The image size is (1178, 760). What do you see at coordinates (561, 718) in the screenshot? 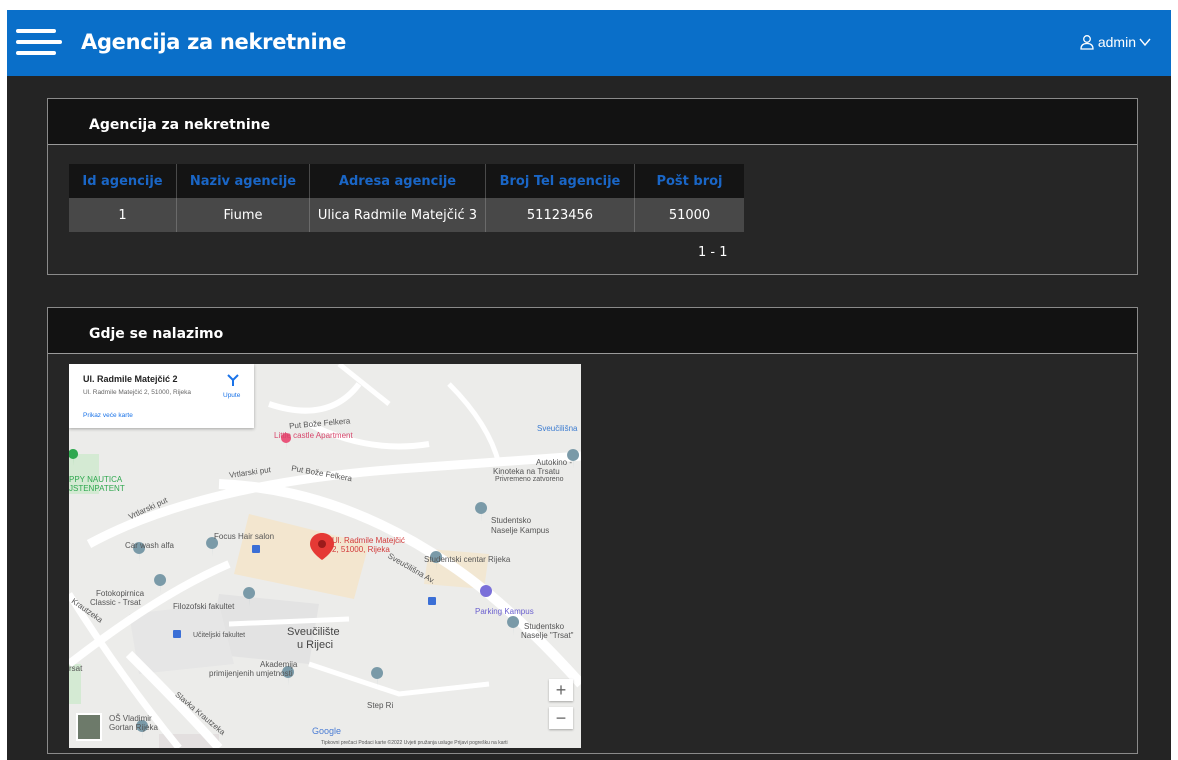
I see `zoom-out-button: −` at bounding box center [561, 718].